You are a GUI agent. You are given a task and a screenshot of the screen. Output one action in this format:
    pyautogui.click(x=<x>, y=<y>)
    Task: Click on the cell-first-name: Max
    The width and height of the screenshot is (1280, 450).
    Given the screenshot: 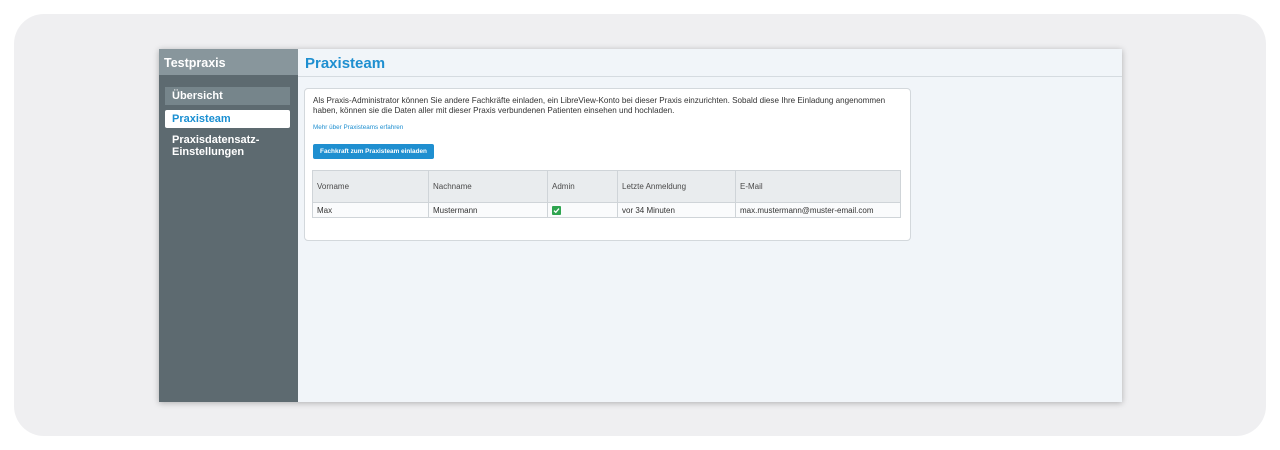 What is the action you would take?
    pyautogui.click(x=370, y=210)
    